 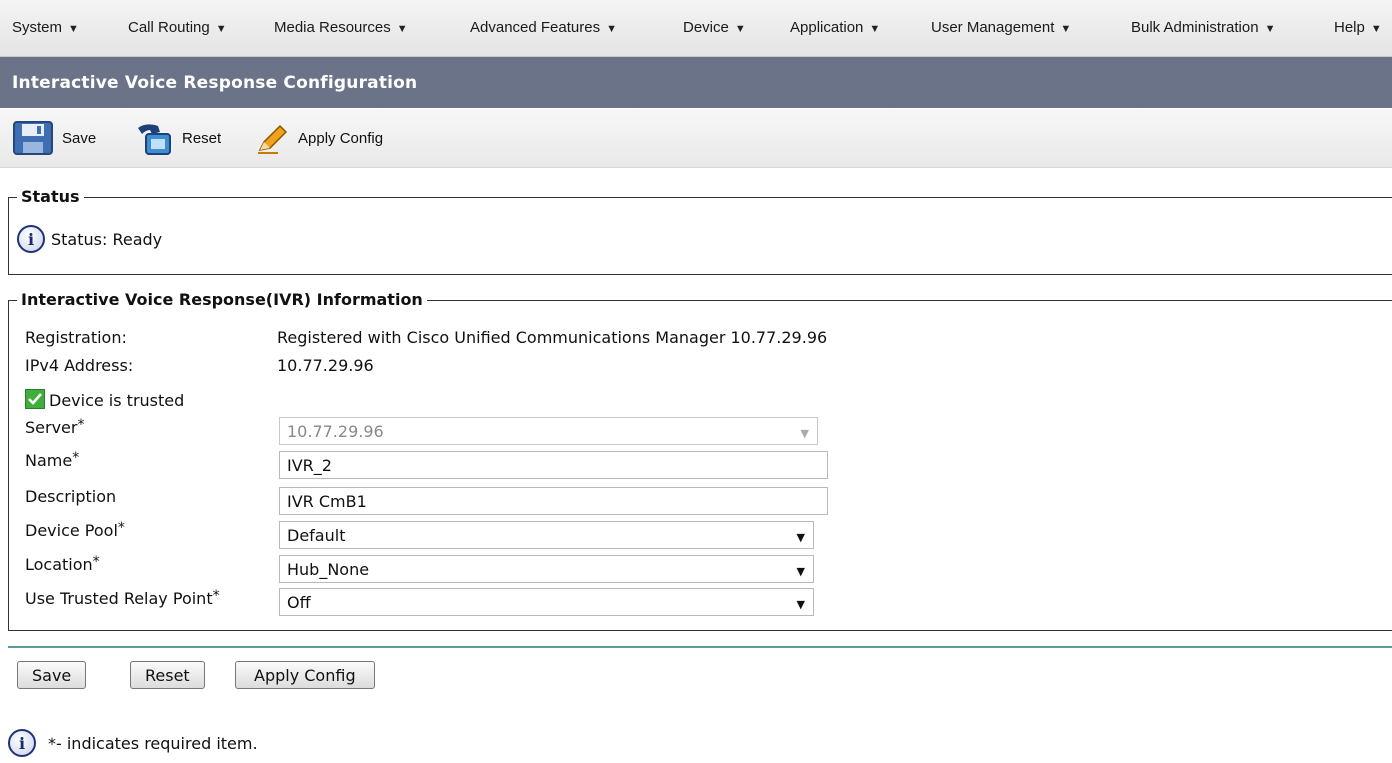 I want to click on section-divider, so click(x=700, y=647).